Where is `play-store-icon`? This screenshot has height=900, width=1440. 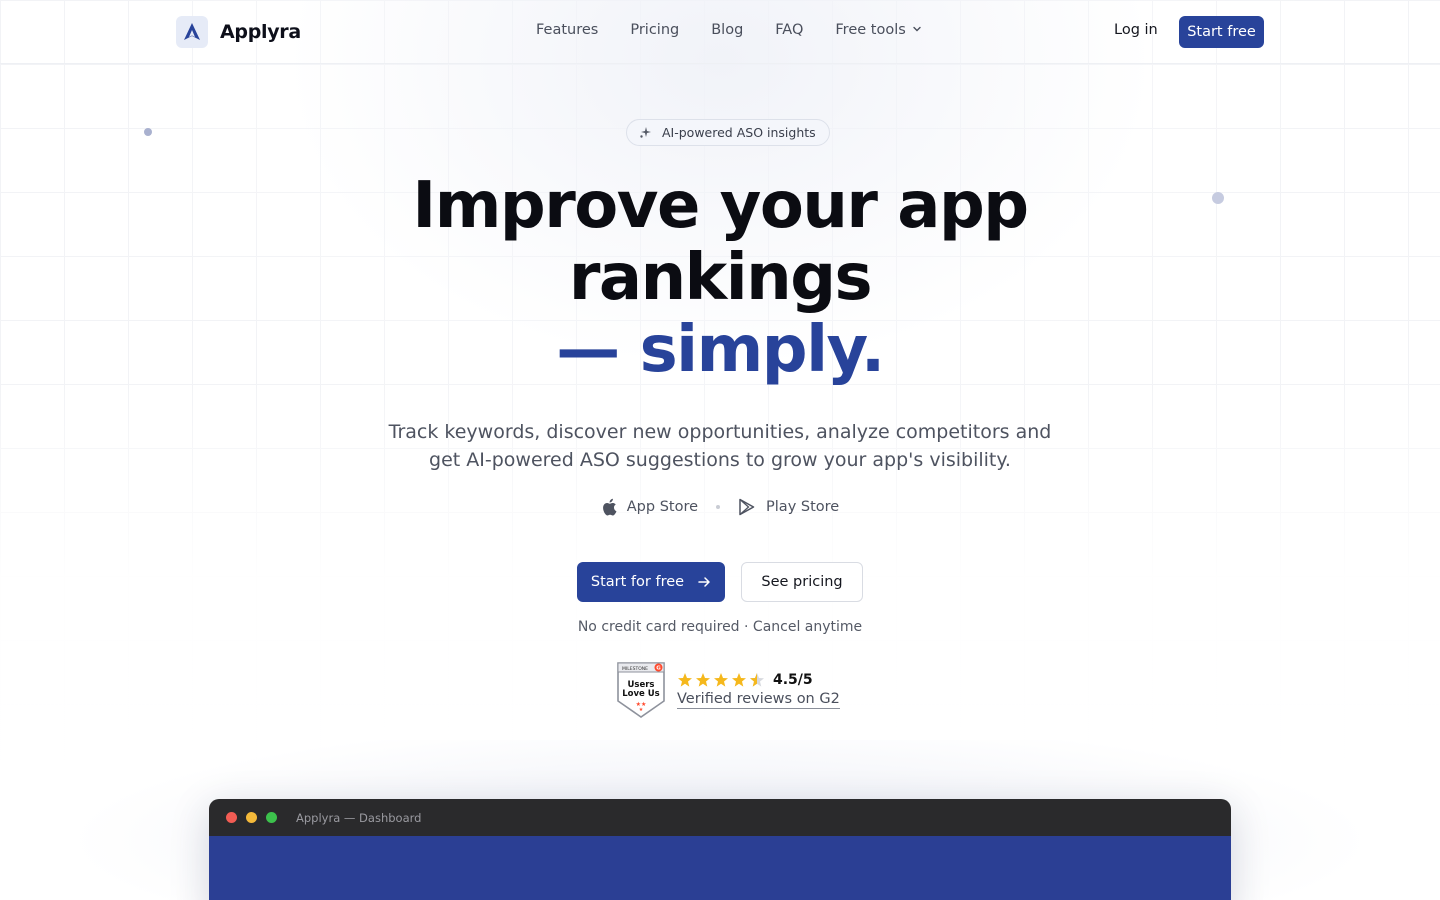
play-store-icon is located at coordinates (747, 507).